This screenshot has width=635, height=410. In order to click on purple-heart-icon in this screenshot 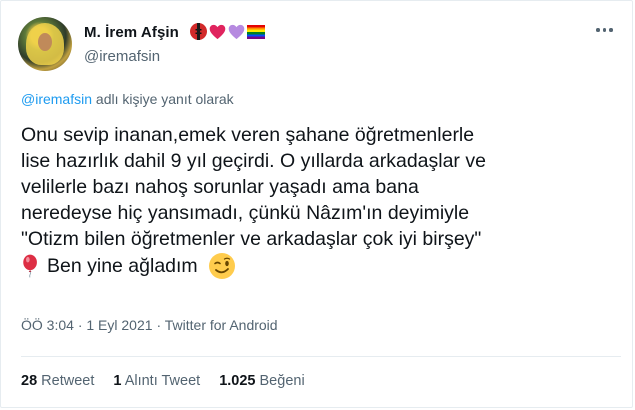, I will do `click(236, 32)`.